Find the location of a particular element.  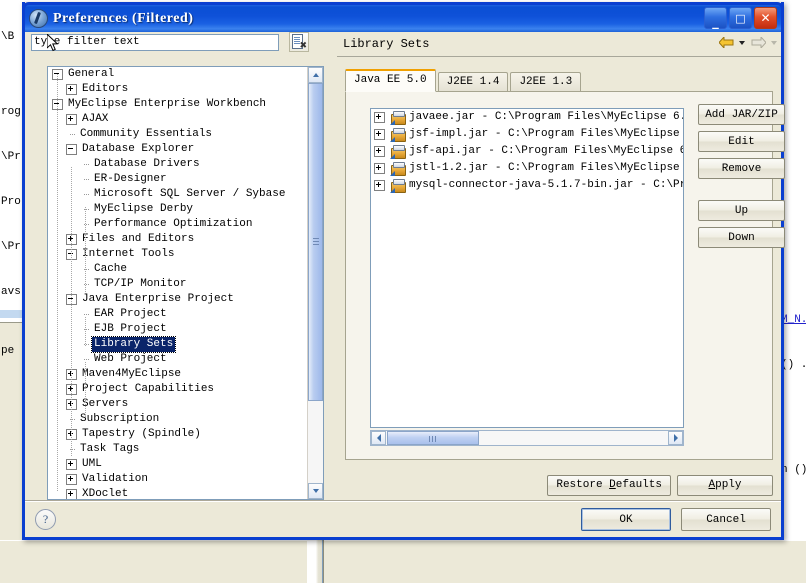

tree-item-label: Tapestry (Spindle) is located at coordinates (141, 434).